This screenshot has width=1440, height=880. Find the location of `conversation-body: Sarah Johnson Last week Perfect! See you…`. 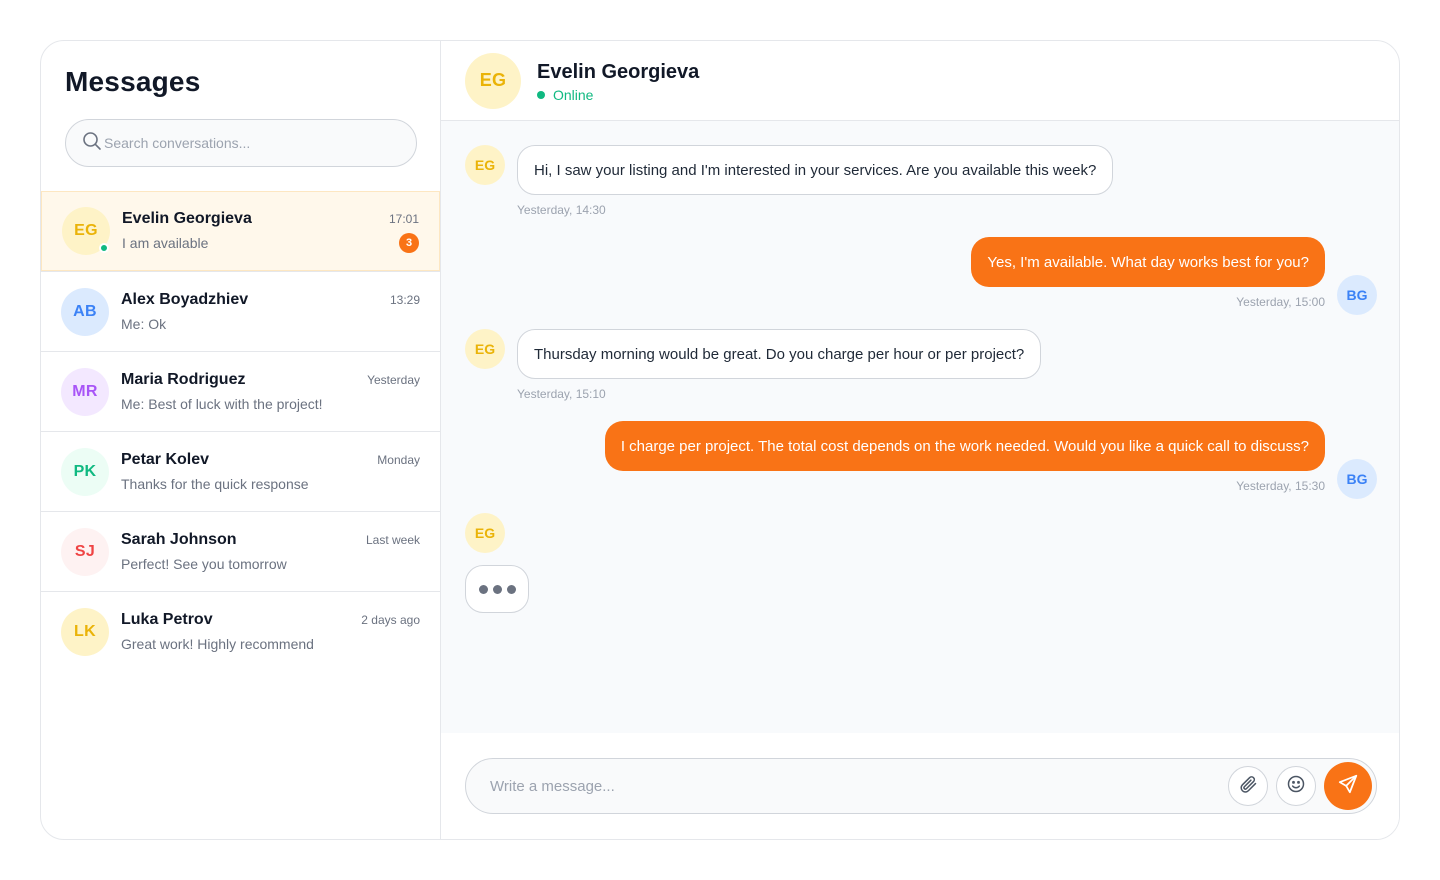

conversation-body: Sarah Johnson Last week Perfect! See you… is located at coordinates (270, 551).